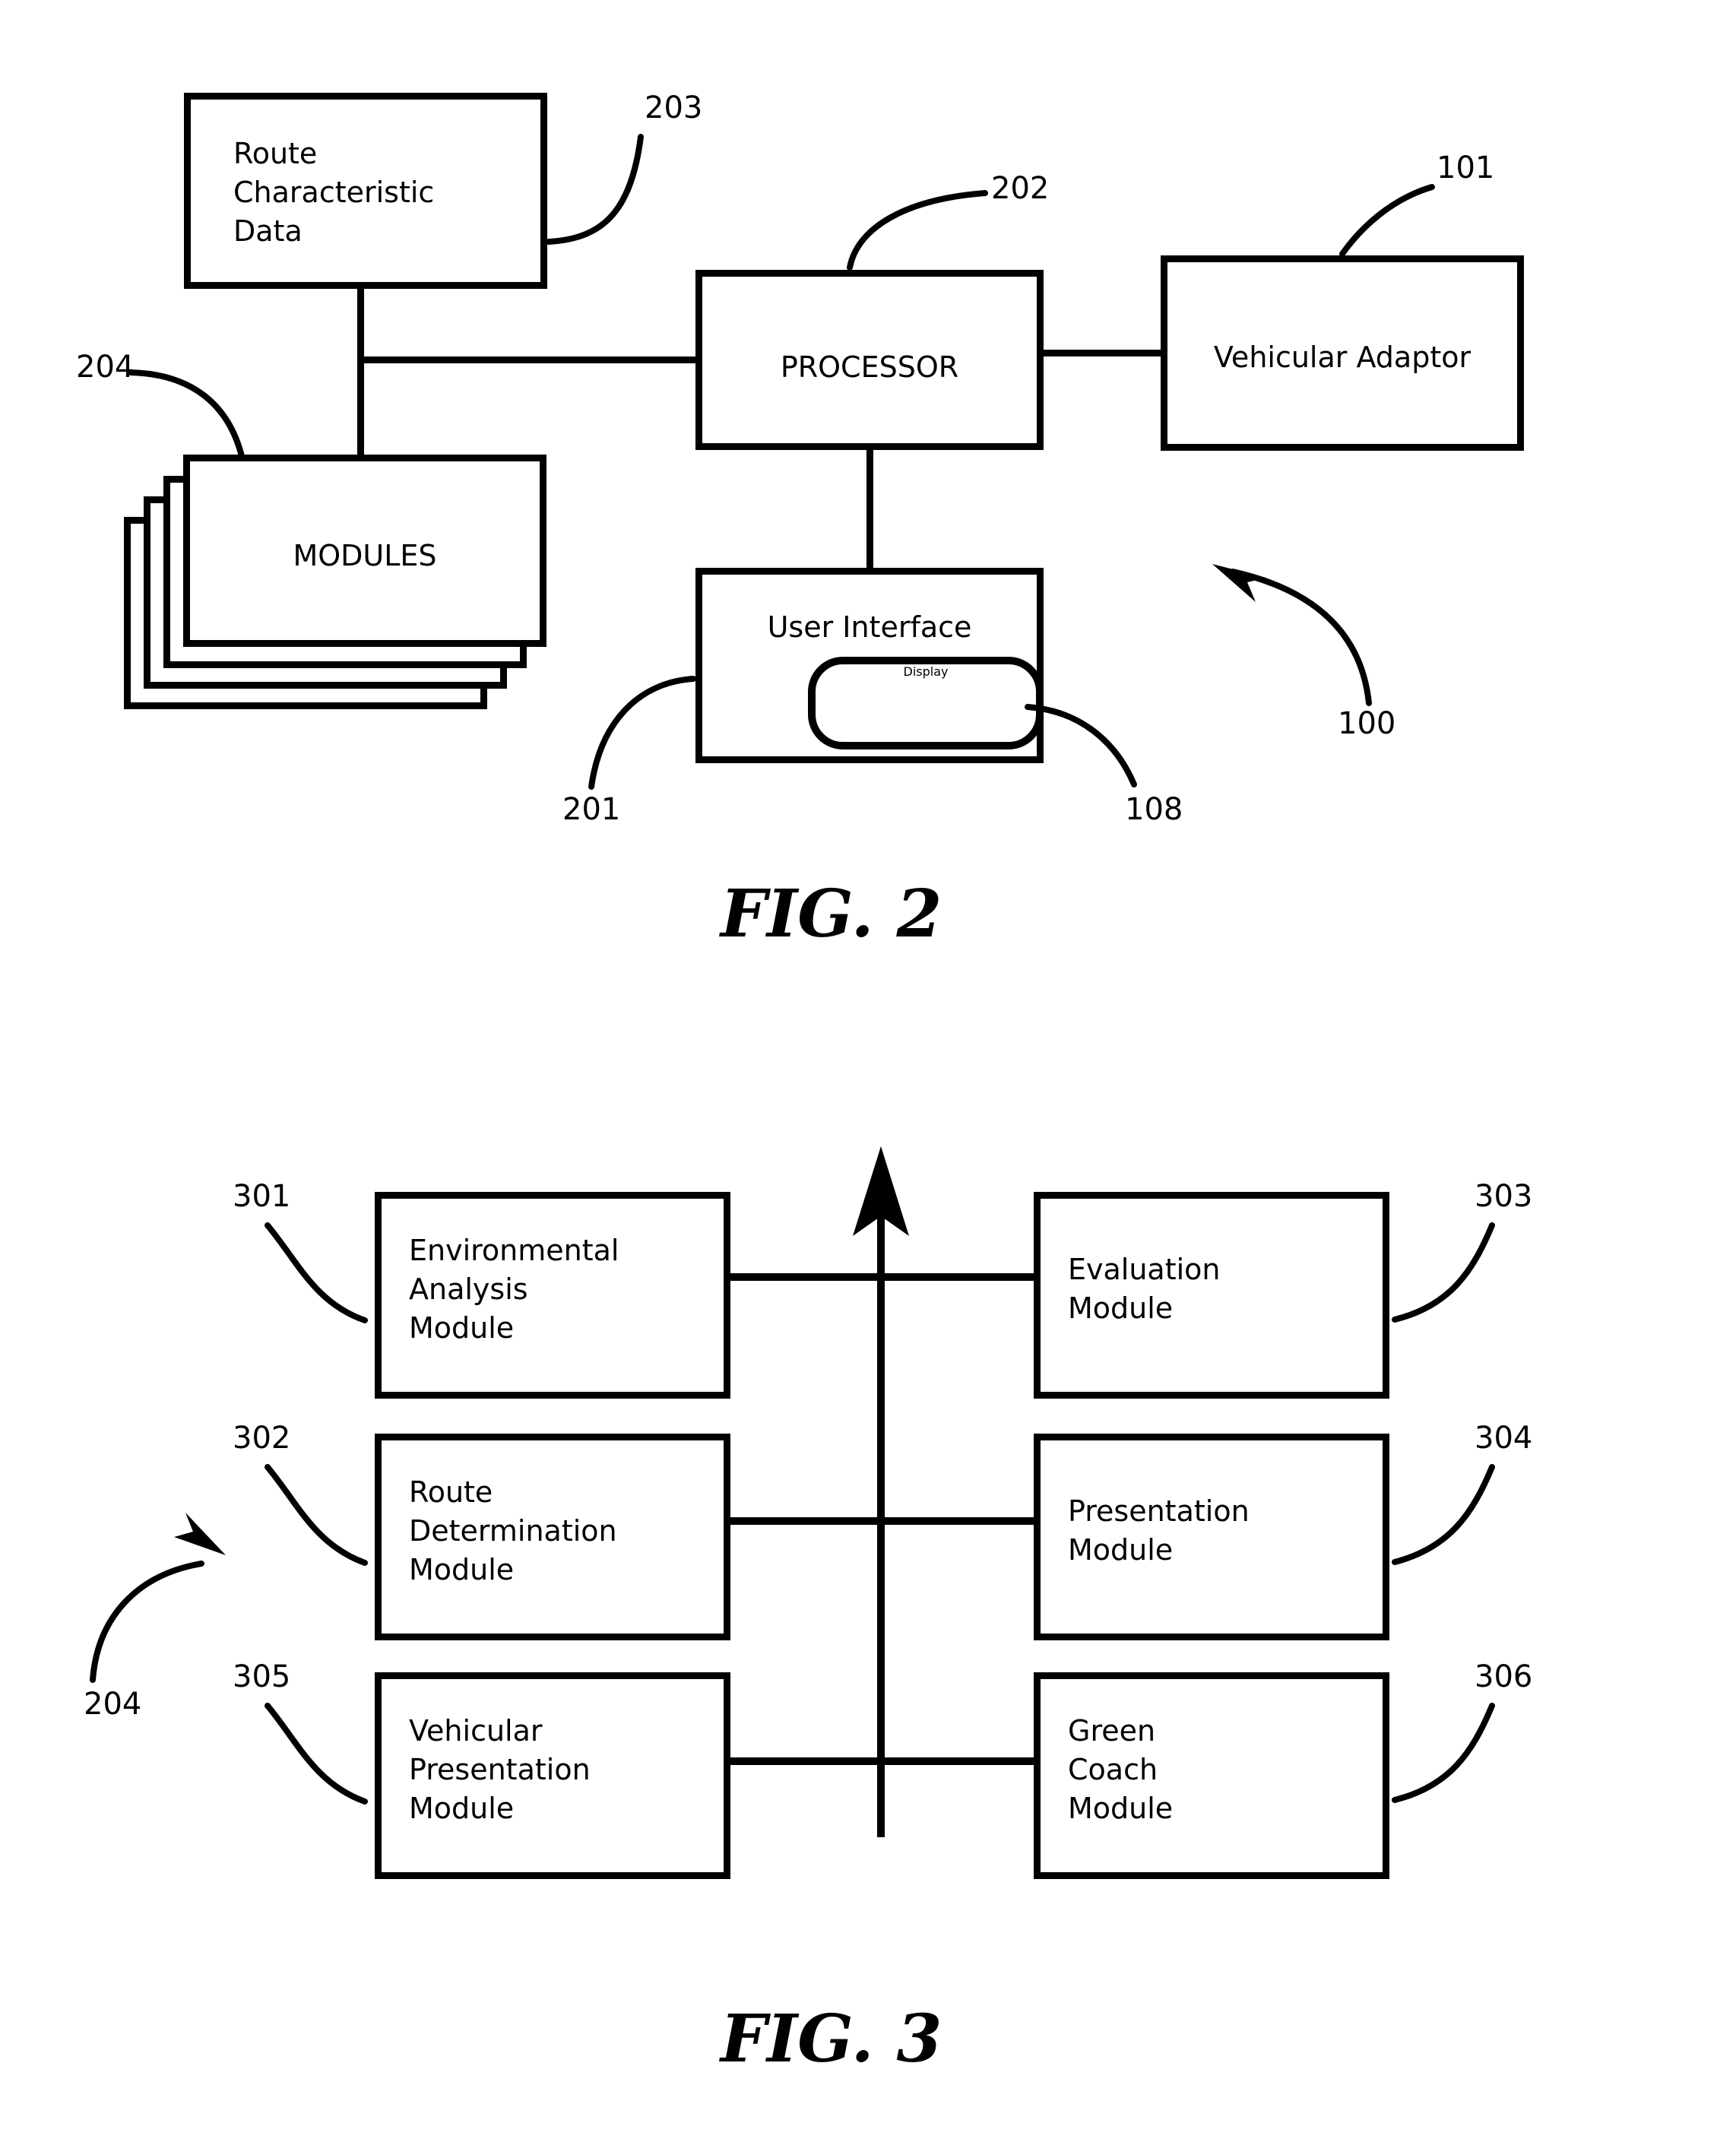 The image size is (1736, 2139). Describe the element at coordinates (959, 1521) in the screenshot. I see `rung-row2-right` at that location.